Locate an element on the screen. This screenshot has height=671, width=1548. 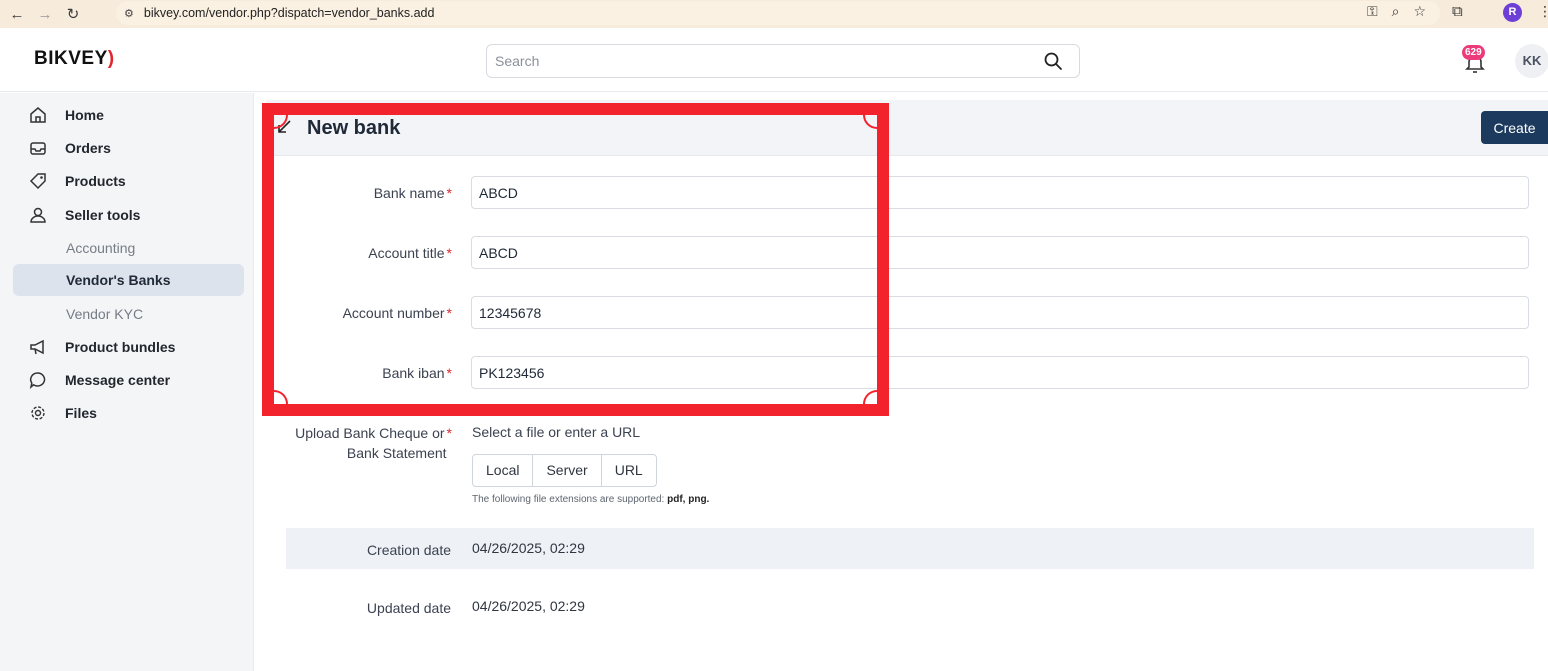
create-button: Create is located at coordinates (1514, 127).